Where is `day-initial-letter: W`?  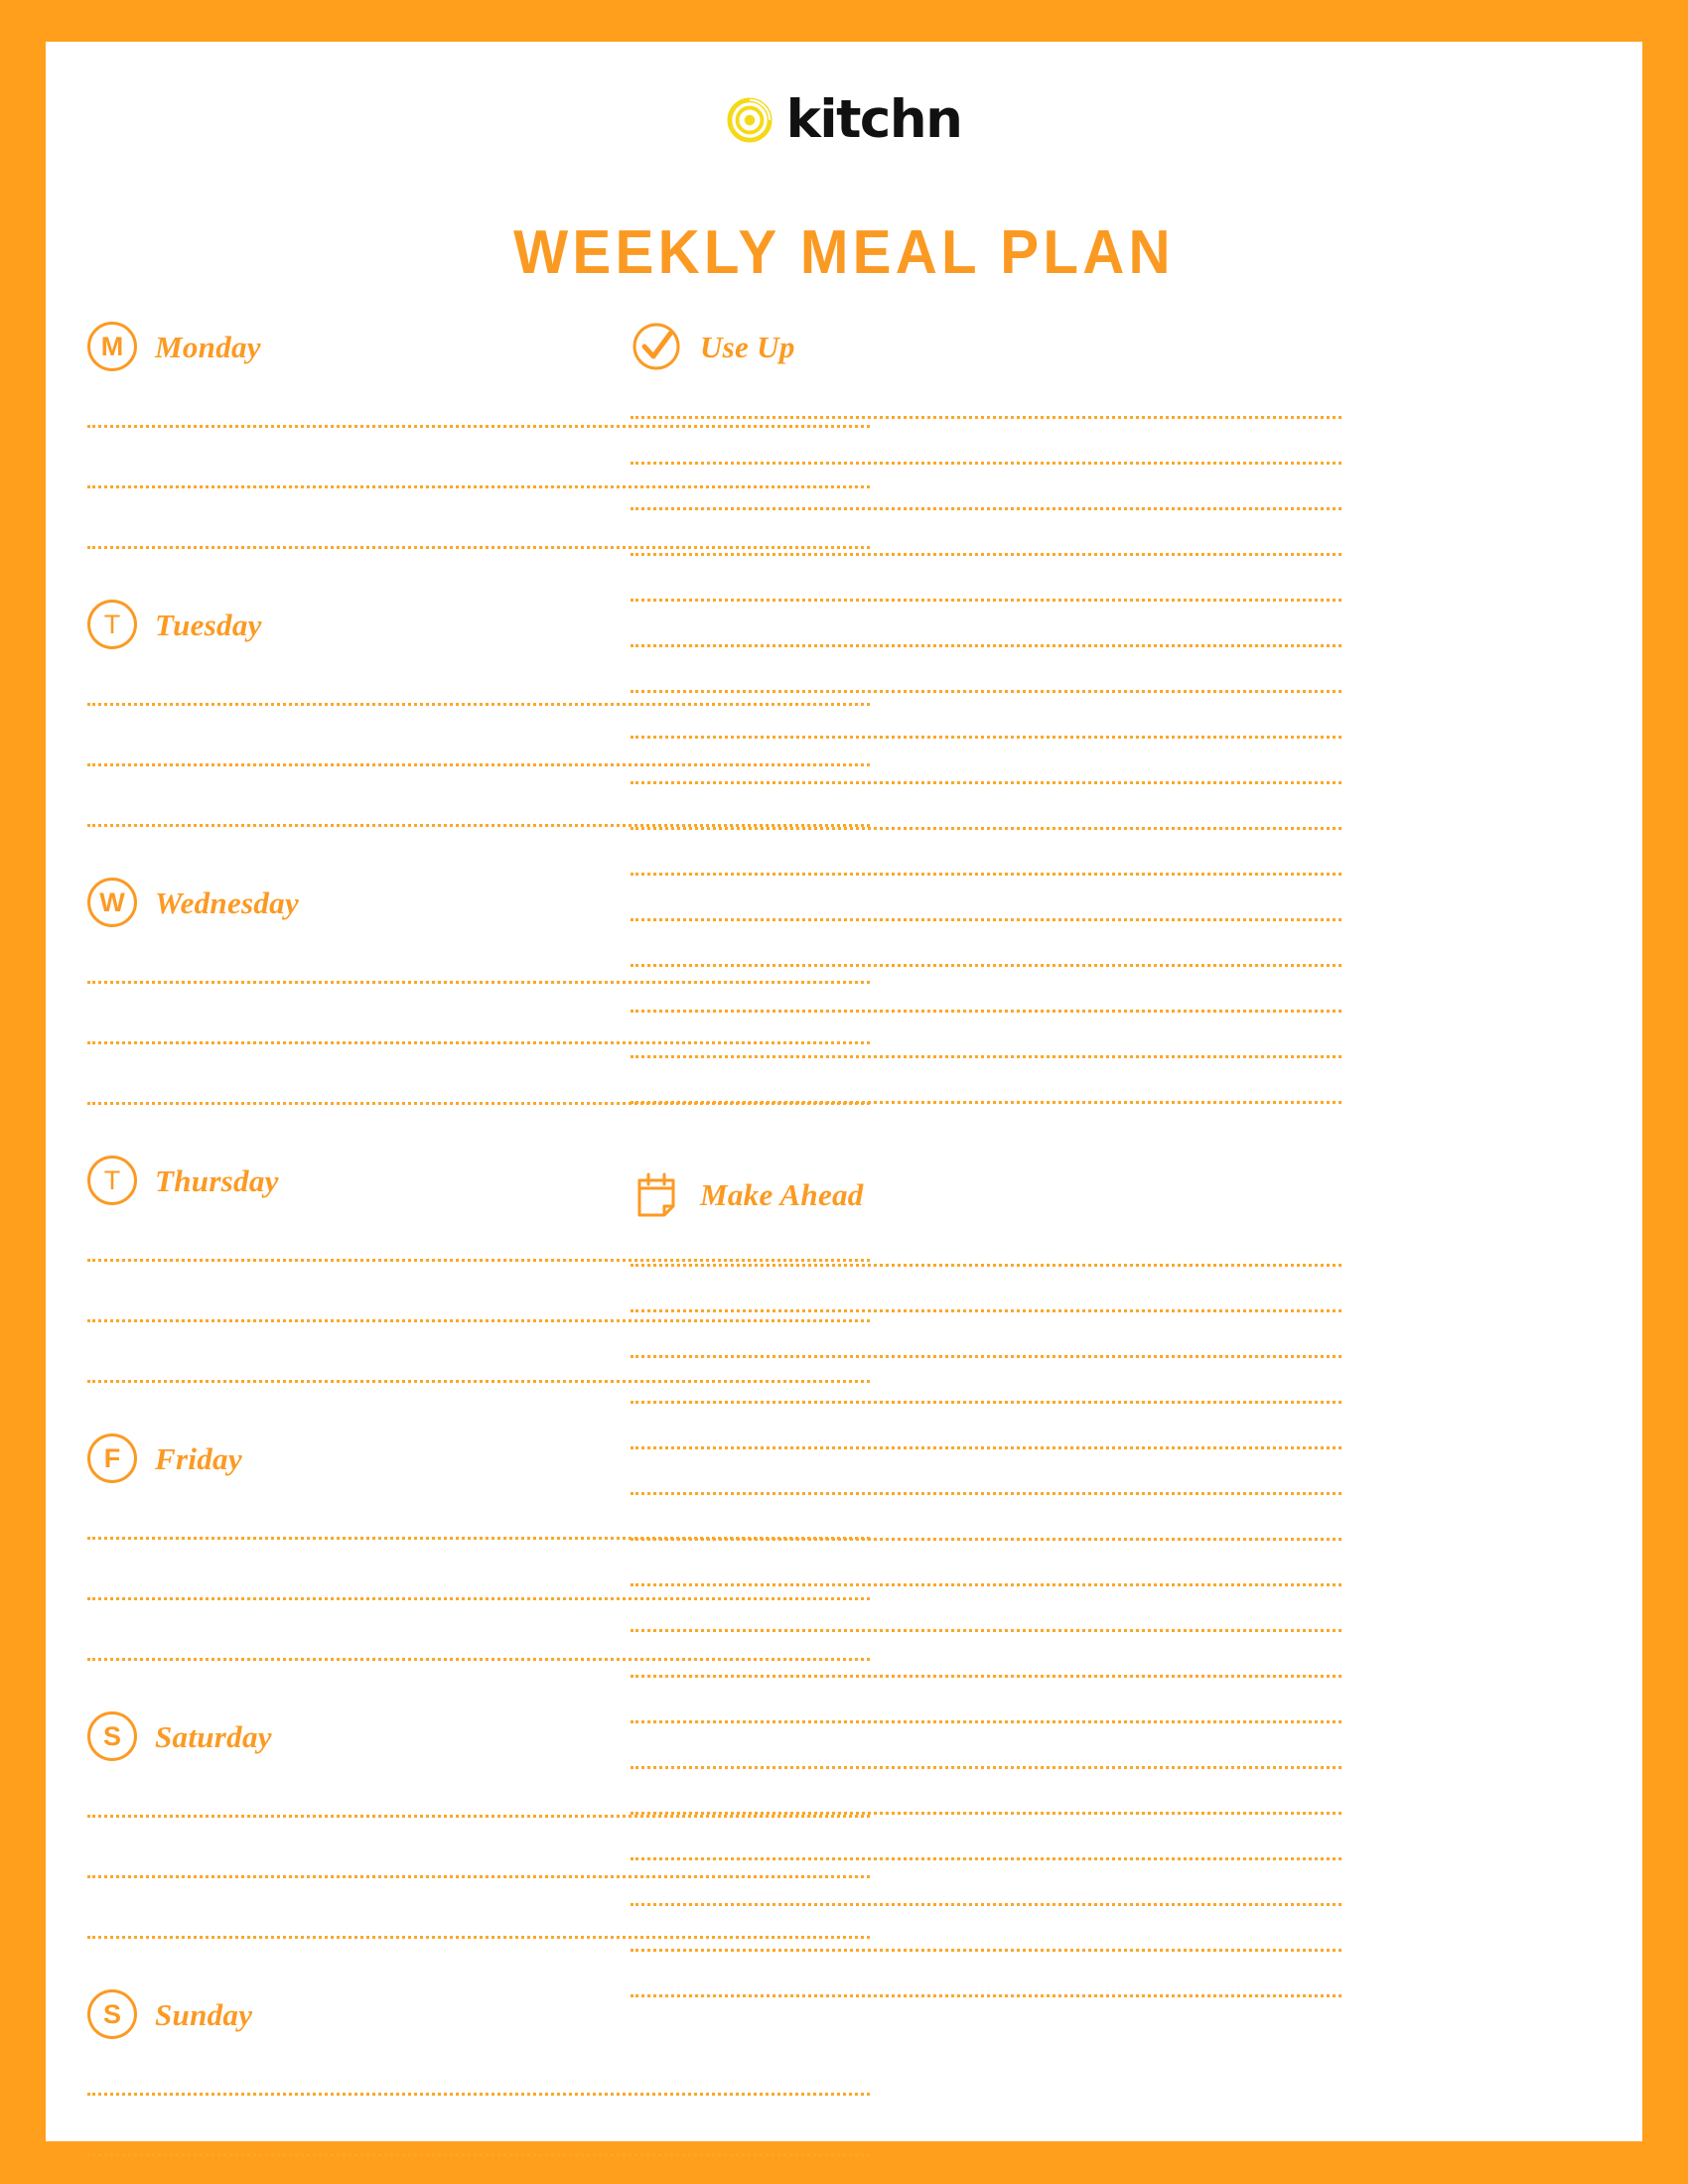 day-initial-letter: W is located at coordinates (112, 902).